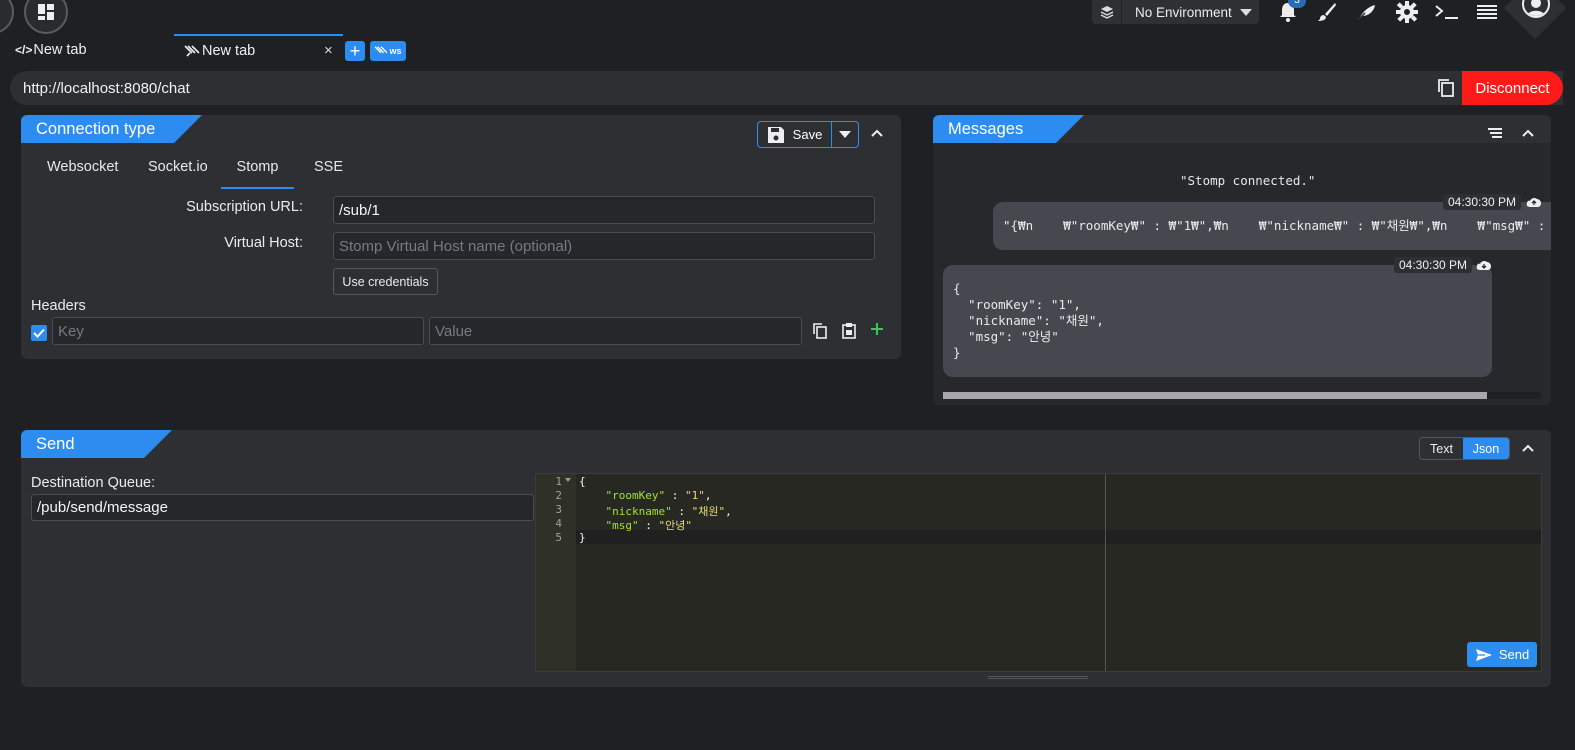  I want to click on connection-title: Connection type, so click(111, 129).